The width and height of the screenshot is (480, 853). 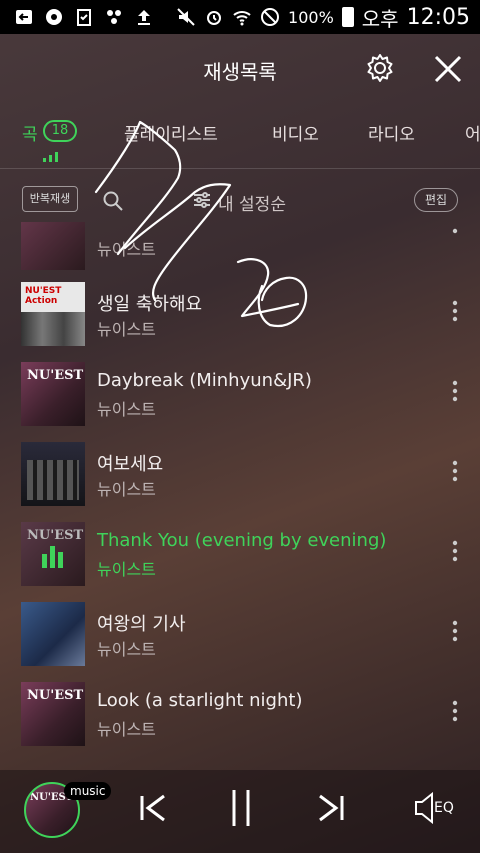 What do you see at coordinates (201, 224) in the screenshot?
I see `handwritten-scribble` at bounding box center [201, 224].